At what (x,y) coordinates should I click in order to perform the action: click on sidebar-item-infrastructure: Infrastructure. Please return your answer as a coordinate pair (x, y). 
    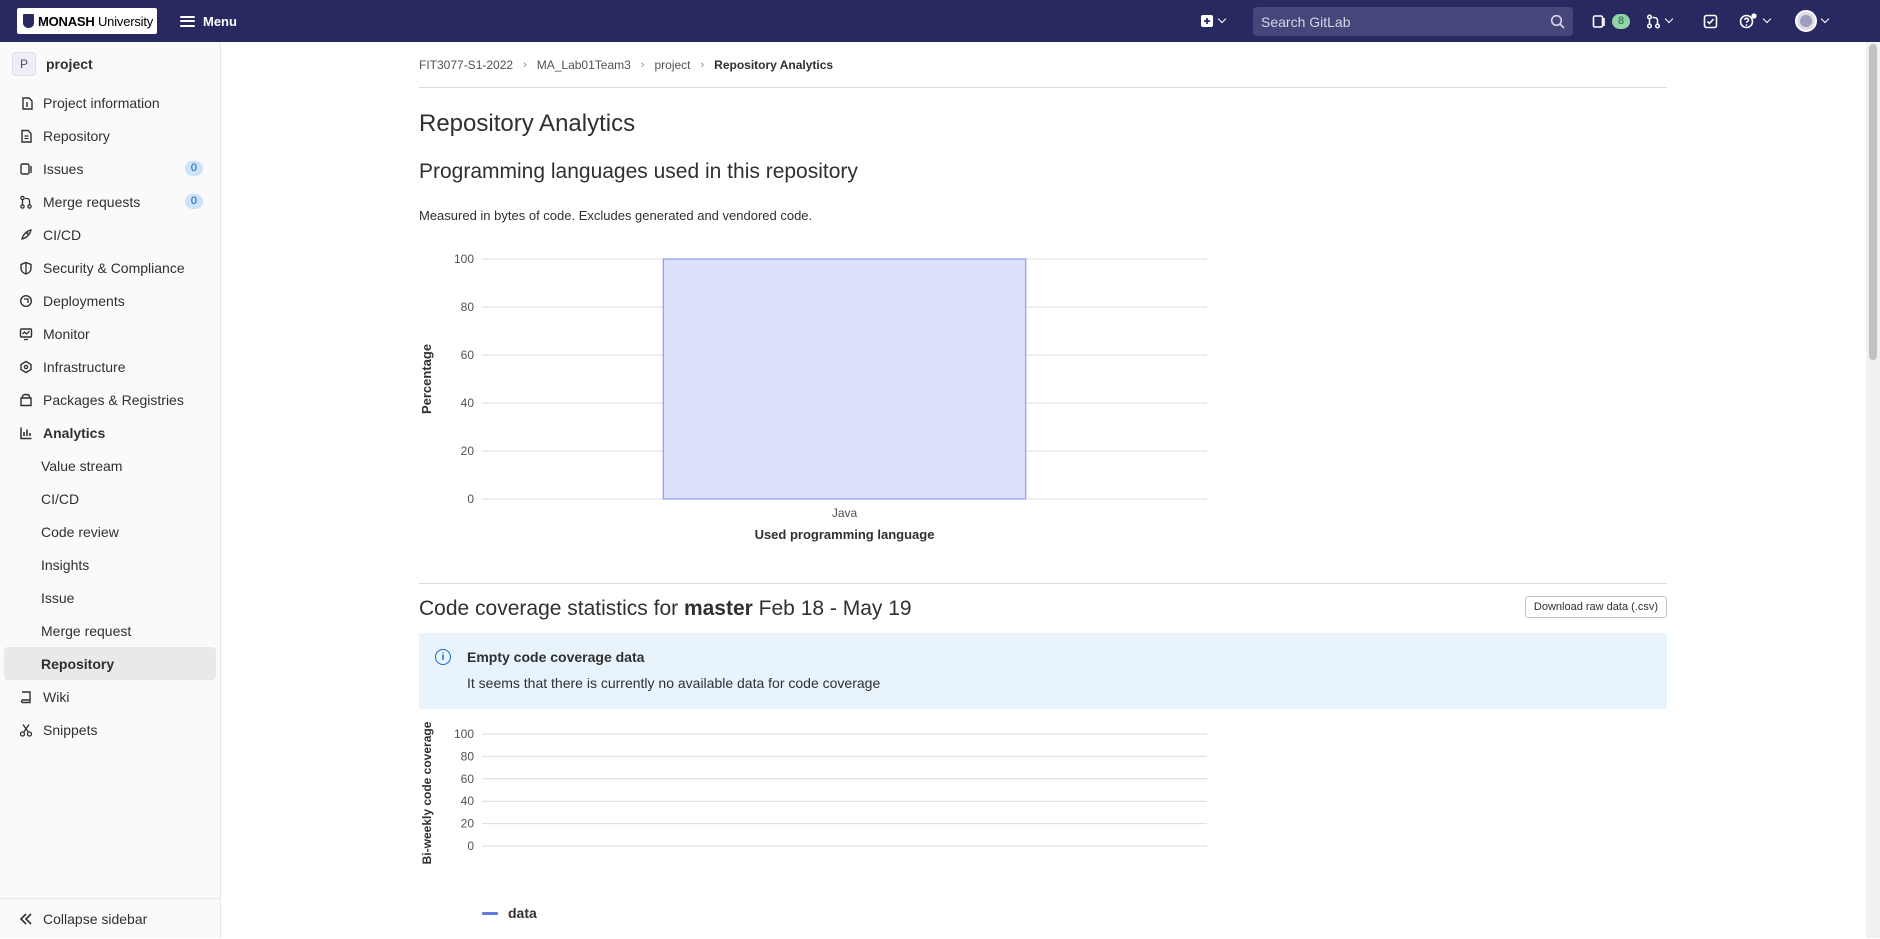
    Looking at the image, I should click on (110, 366).